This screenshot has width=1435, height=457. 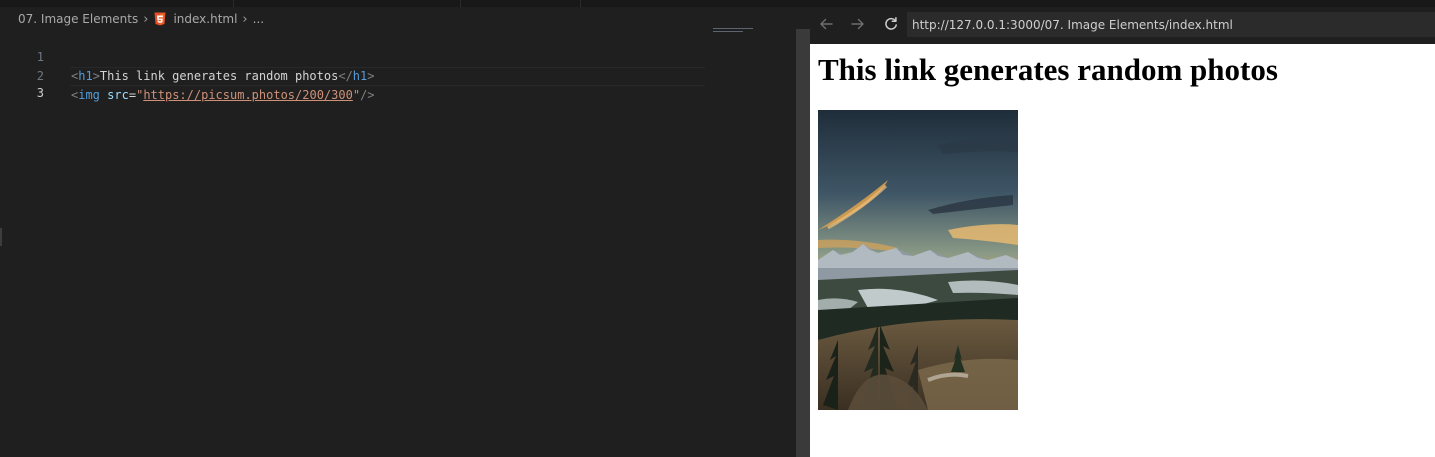 I want to click on random-photo, so click(x=918, y=260).